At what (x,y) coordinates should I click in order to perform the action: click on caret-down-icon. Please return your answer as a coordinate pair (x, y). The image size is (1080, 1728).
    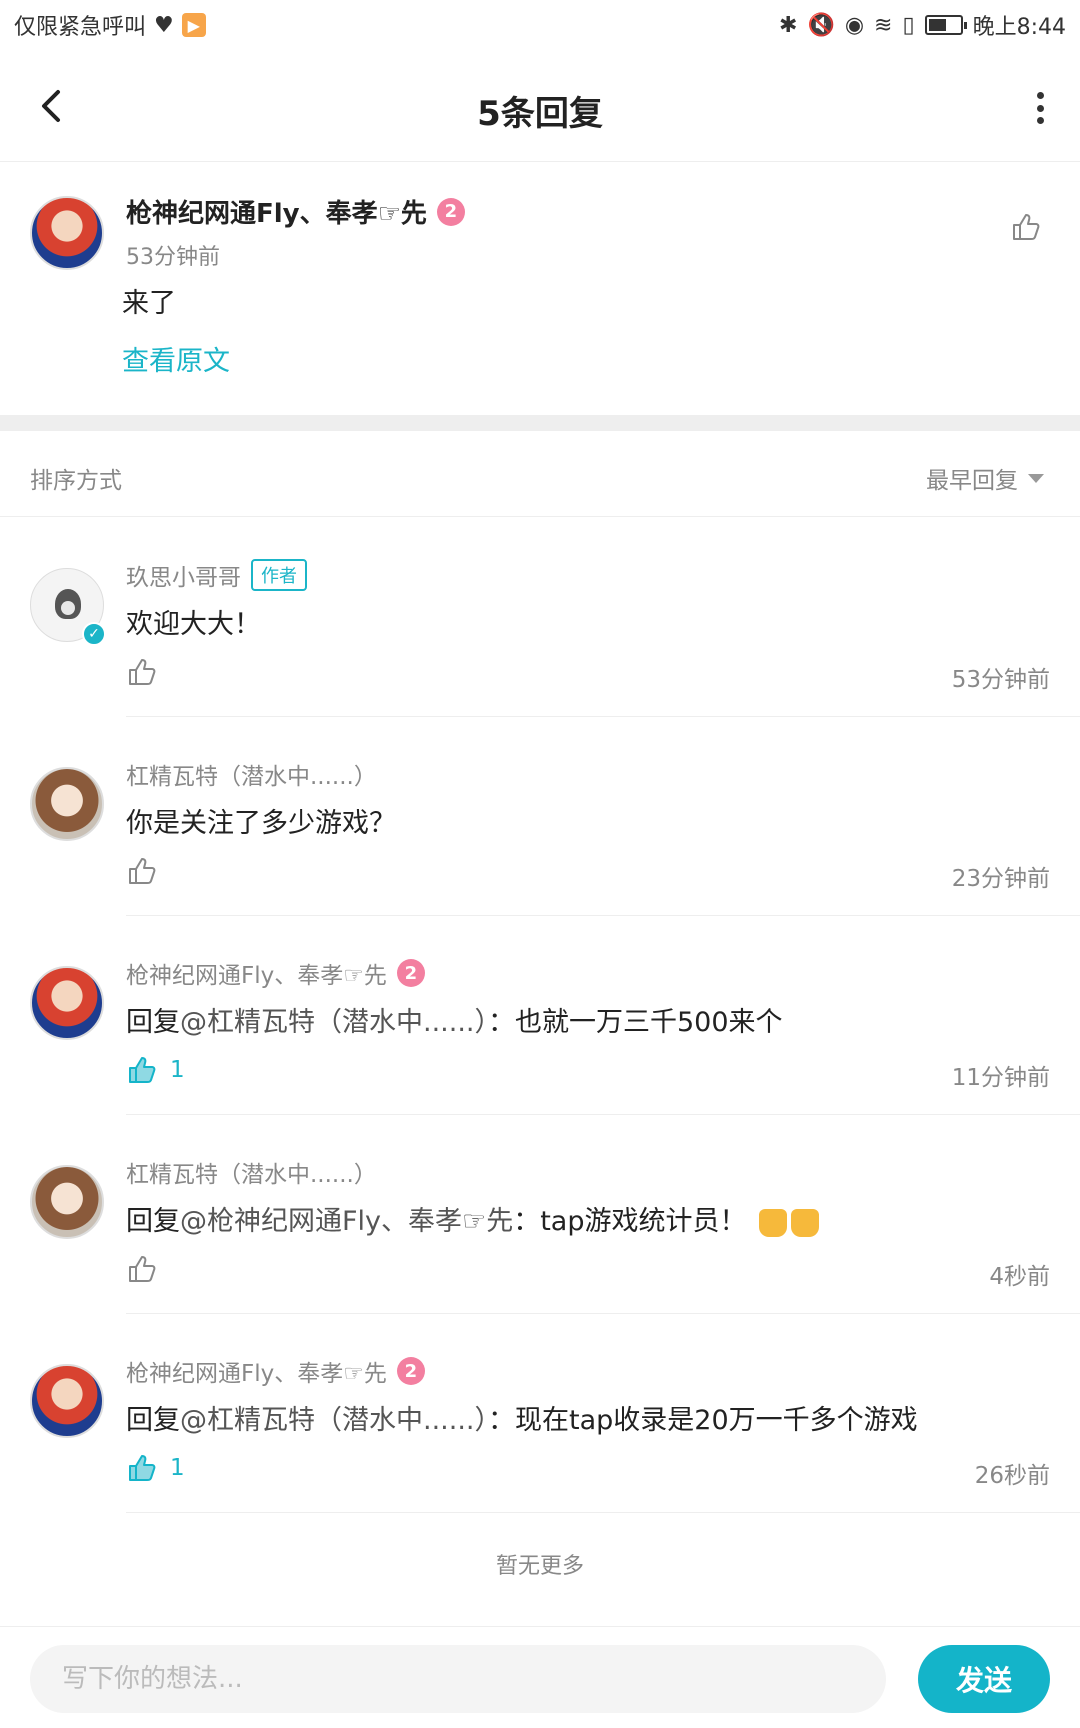
    Looking at the image, I should click on (1036, 478).